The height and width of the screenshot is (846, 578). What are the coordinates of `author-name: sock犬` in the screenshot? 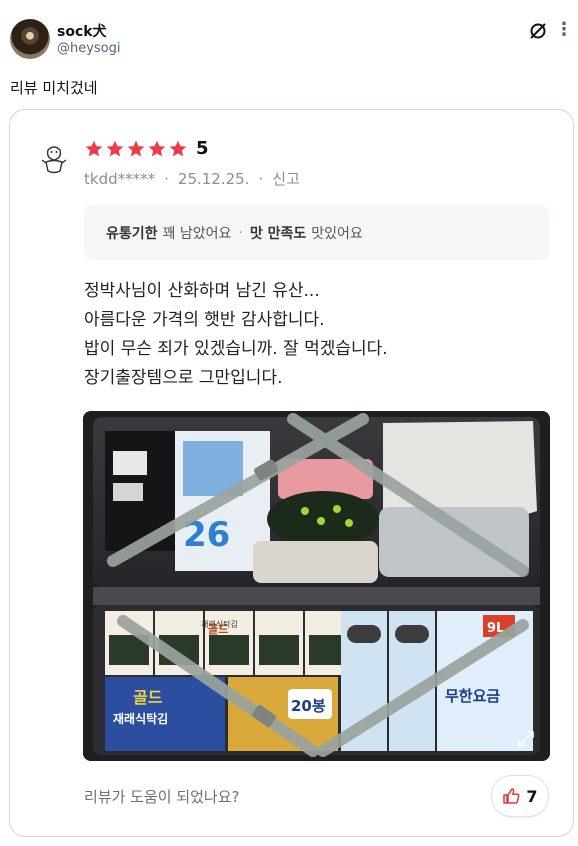 It's located at (82, 31).